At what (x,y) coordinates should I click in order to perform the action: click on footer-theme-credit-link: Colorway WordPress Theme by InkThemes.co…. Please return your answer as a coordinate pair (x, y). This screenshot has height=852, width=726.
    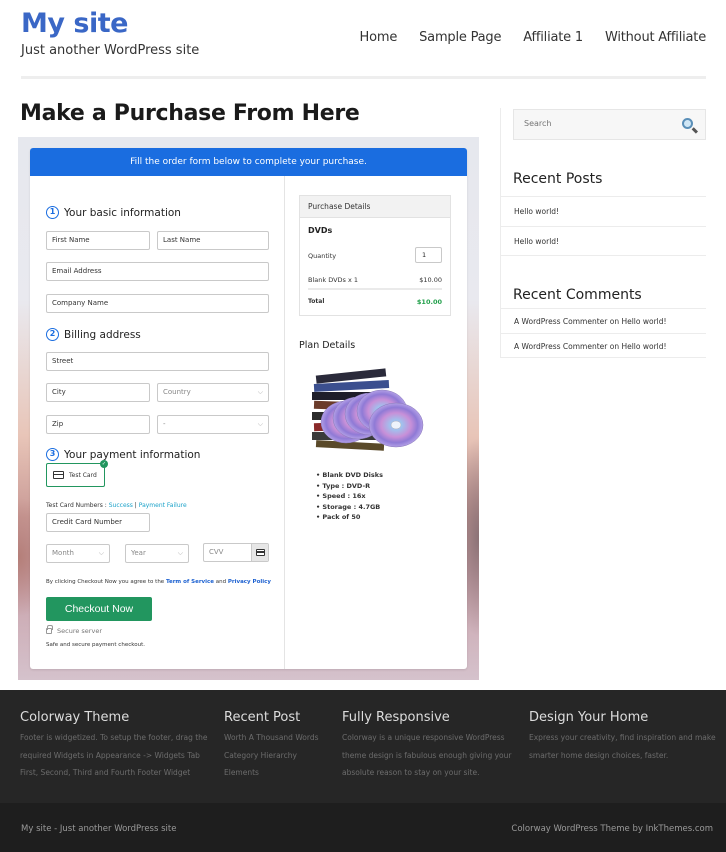
    Looking at the image, I should click on (612, 829).